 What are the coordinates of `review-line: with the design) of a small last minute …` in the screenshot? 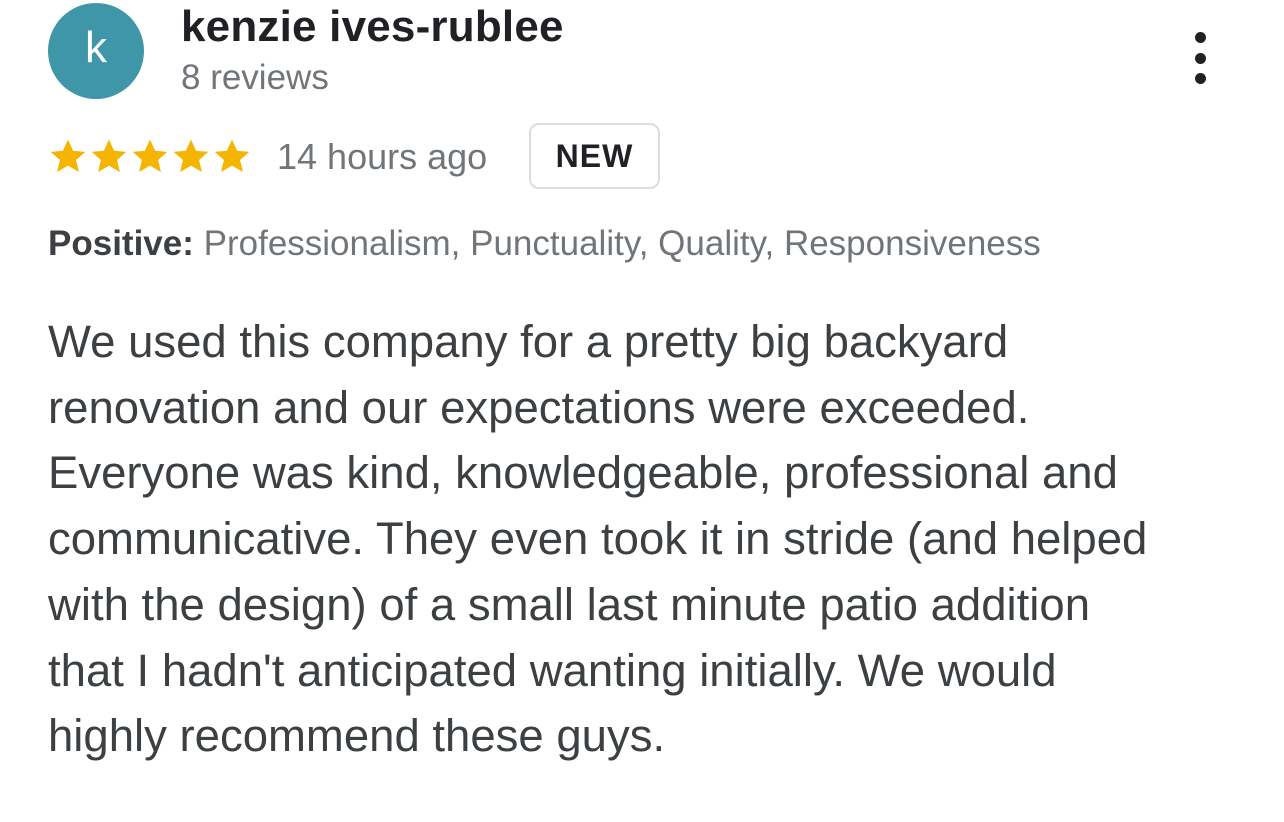 It's located at (569, 604).